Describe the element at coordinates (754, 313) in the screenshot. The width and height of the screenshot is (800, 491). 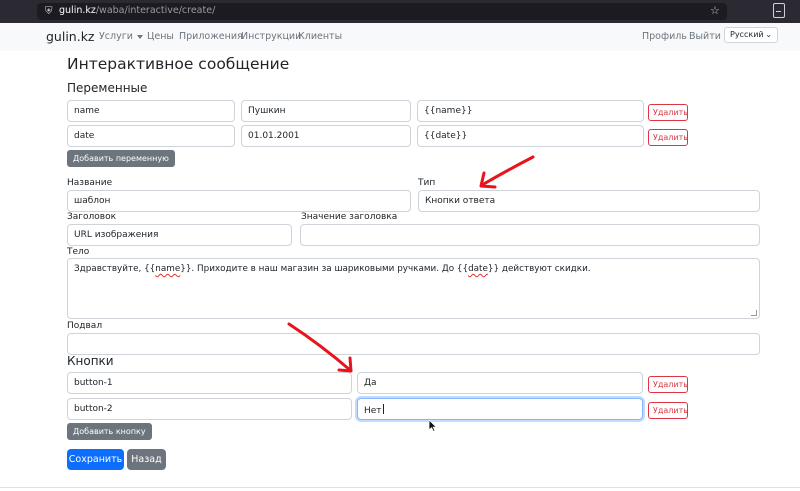
I see `resize-handle` at that location.